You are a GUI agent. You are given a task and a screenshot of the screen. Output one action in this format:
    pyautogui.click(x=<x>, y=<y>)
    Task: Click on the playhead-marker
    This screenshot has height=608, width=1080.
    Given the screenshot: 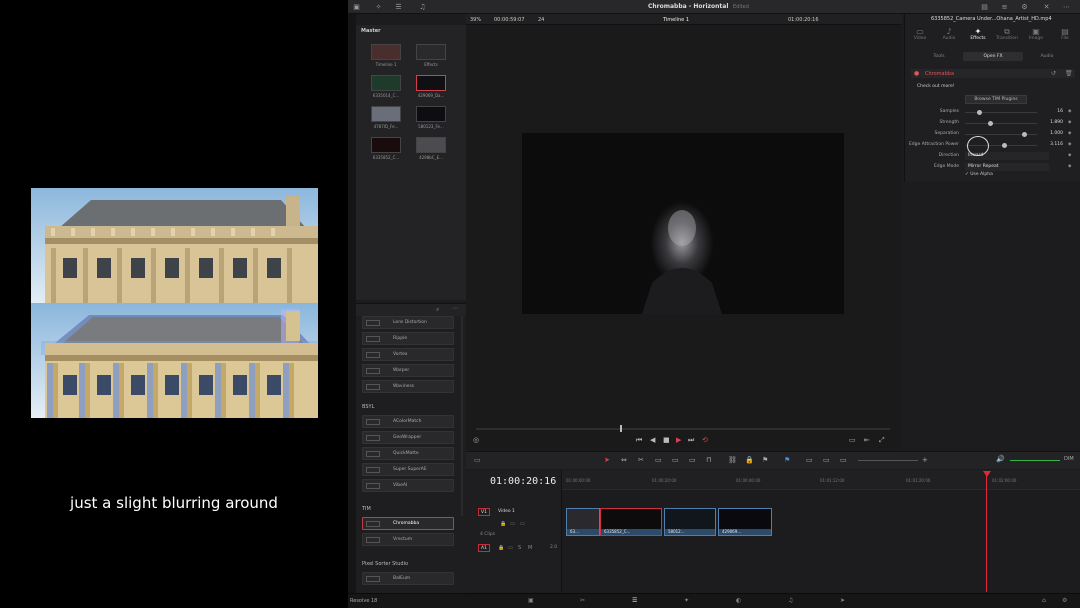 What is the action you would take?
    pyautogui.click(x=987, y=474)
    